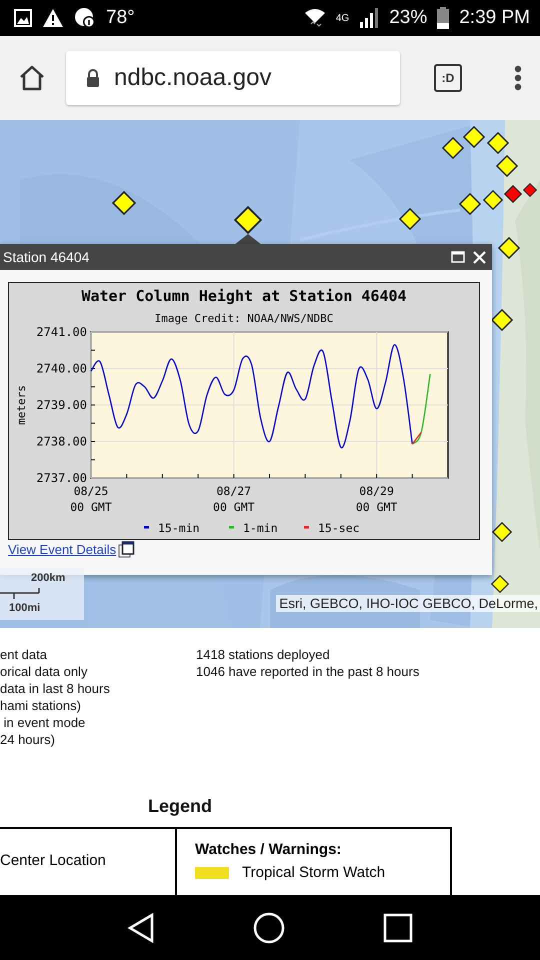  I want to click on network-type: 4G, so click(343, 18).